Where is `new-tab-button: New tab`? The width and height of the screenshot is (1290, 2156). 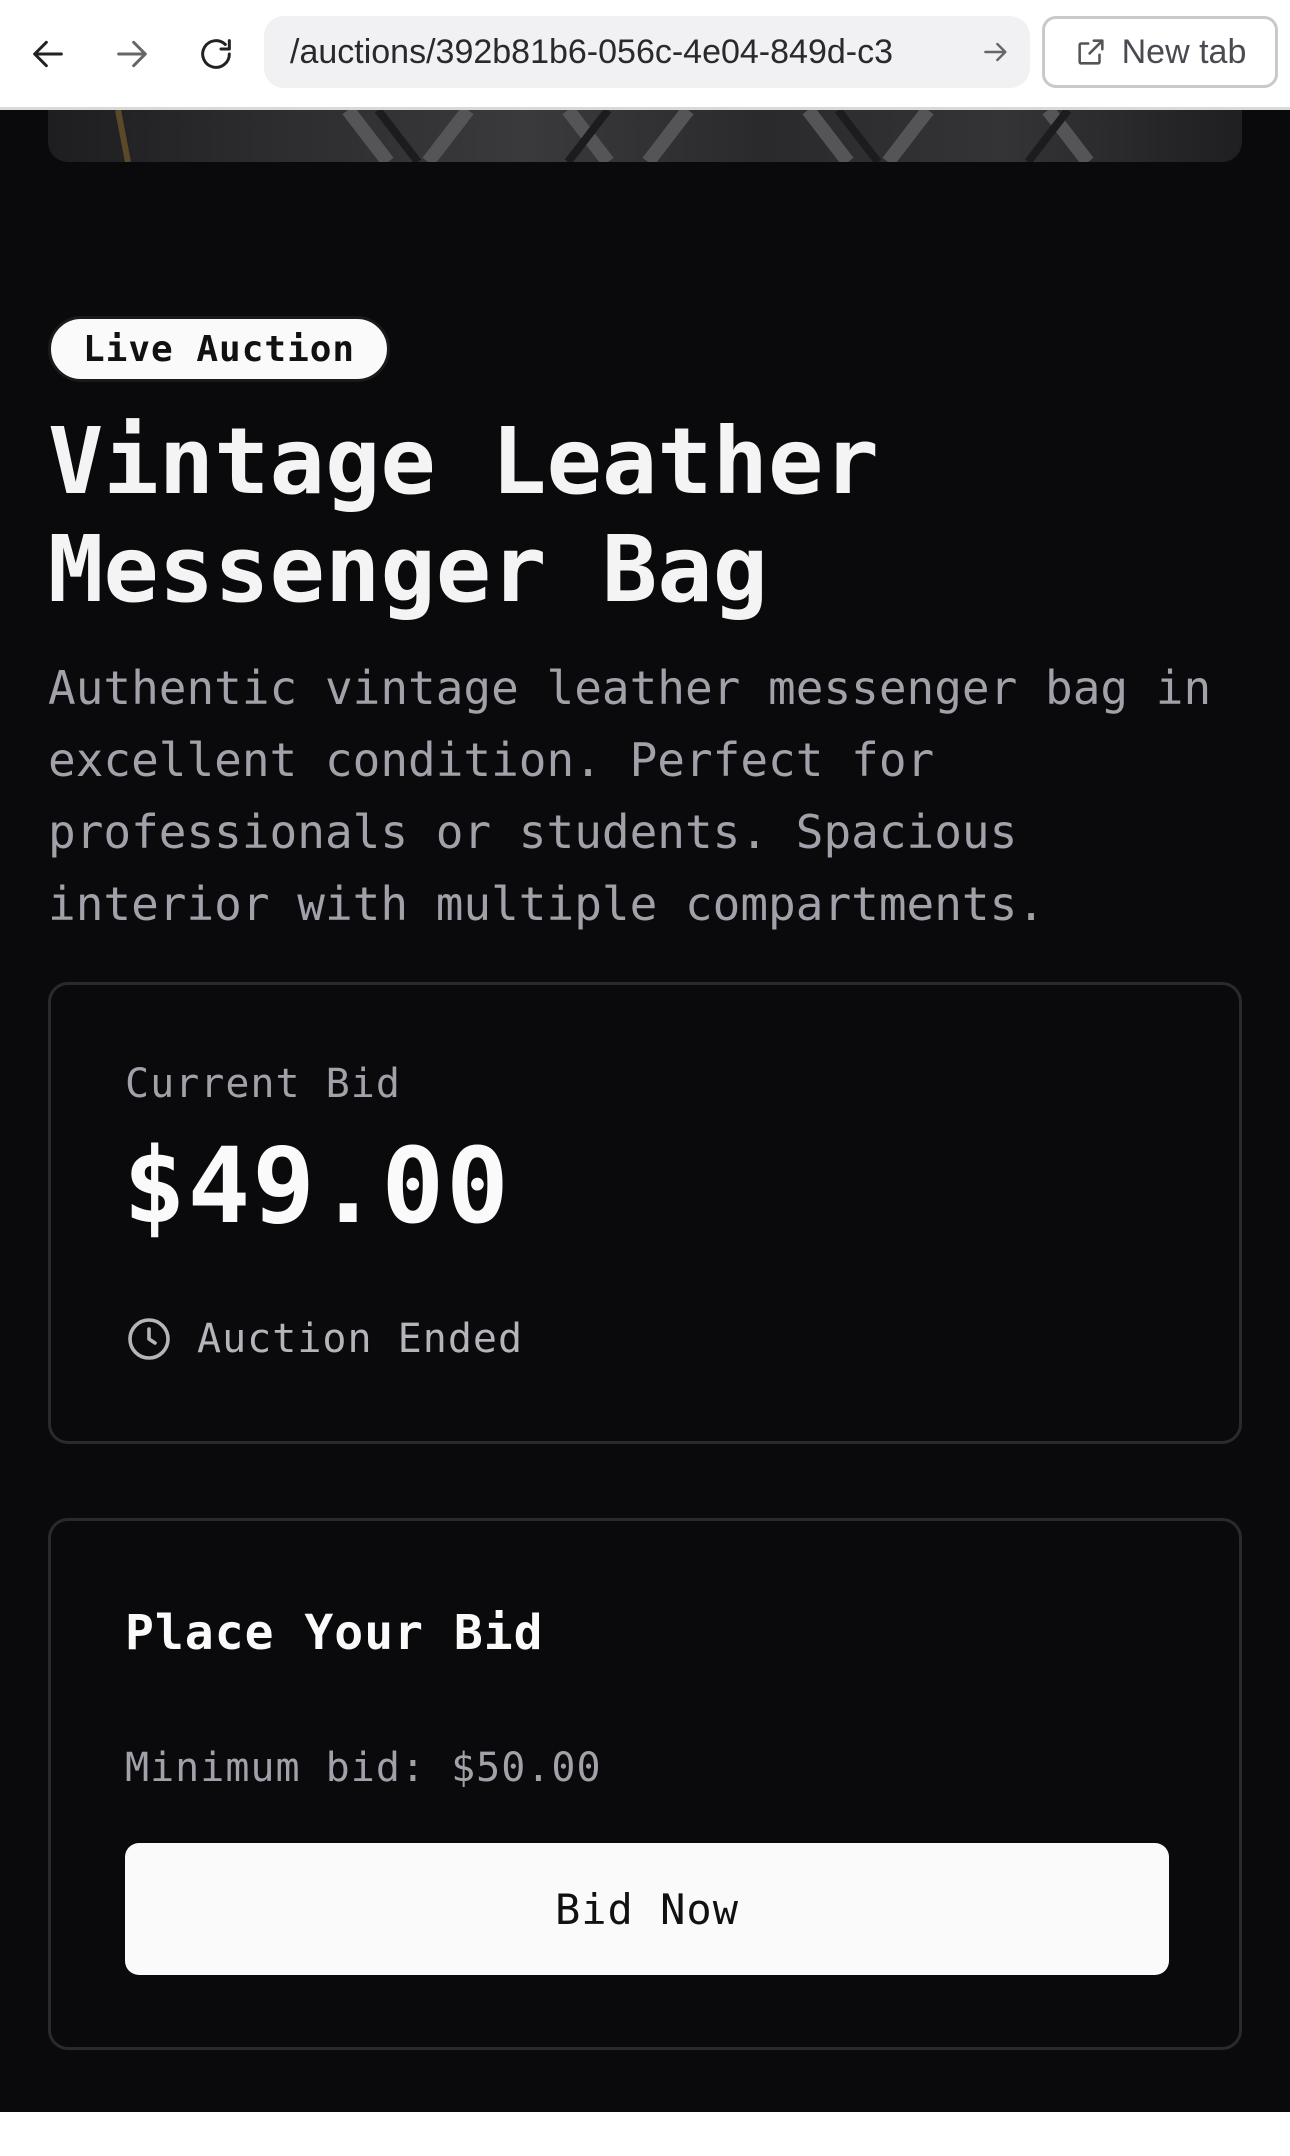
new-tab-button: New tab is located at coordinates (1160, 52).